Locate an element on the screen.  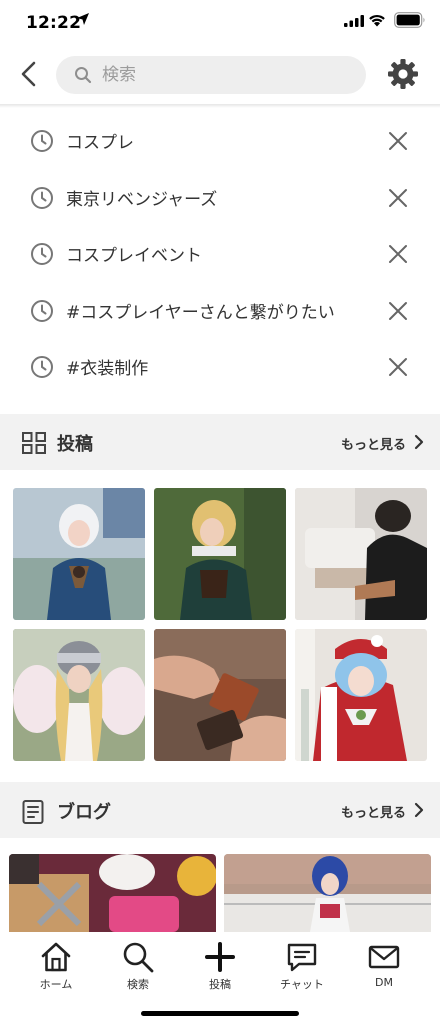
search-input is located at coordinates (227, 75).